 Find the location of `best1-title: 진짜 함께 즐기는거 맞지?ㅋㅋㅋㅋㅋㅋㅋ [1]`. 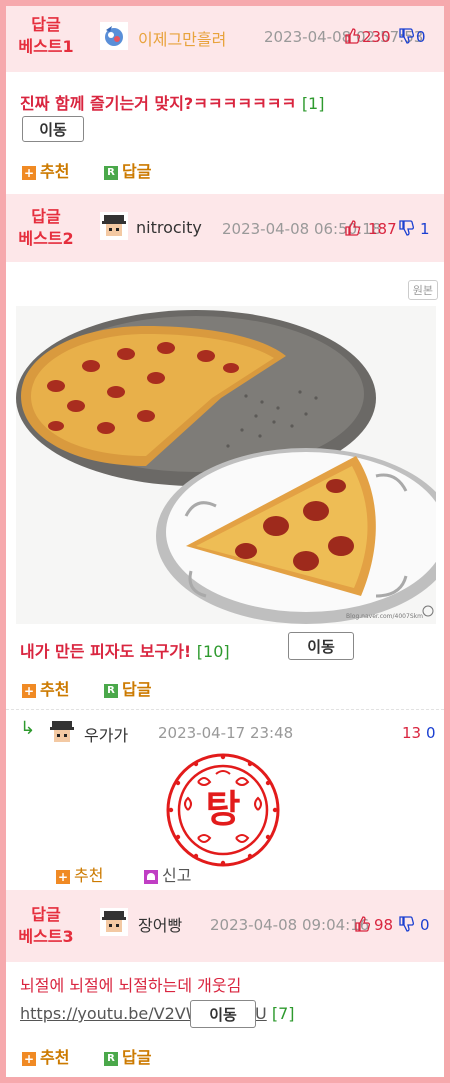

best1-title: 진짜 함께 즐기는거 맞지?ㅋㅋㅋㅋㅋㅋㅋ [1] is located at coordinates (172, 102).